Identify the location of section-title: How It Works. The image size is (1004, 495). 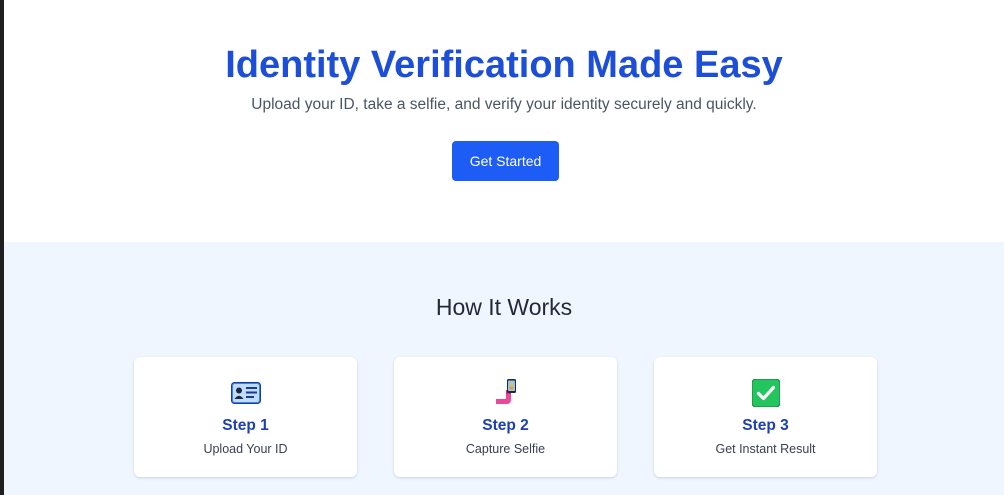
(504, 307).